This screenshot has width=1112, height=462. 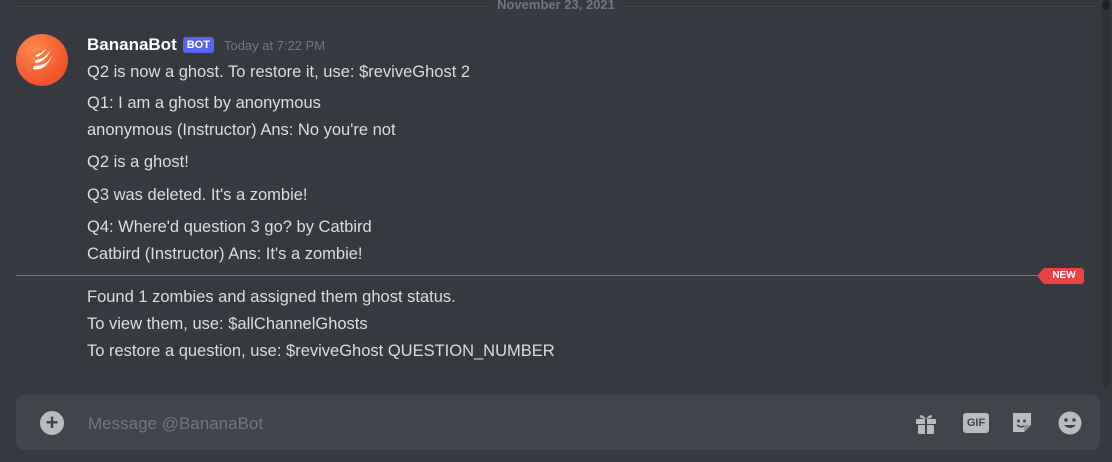 I want to click on username: BananaBot, so click(x=132, y=45).